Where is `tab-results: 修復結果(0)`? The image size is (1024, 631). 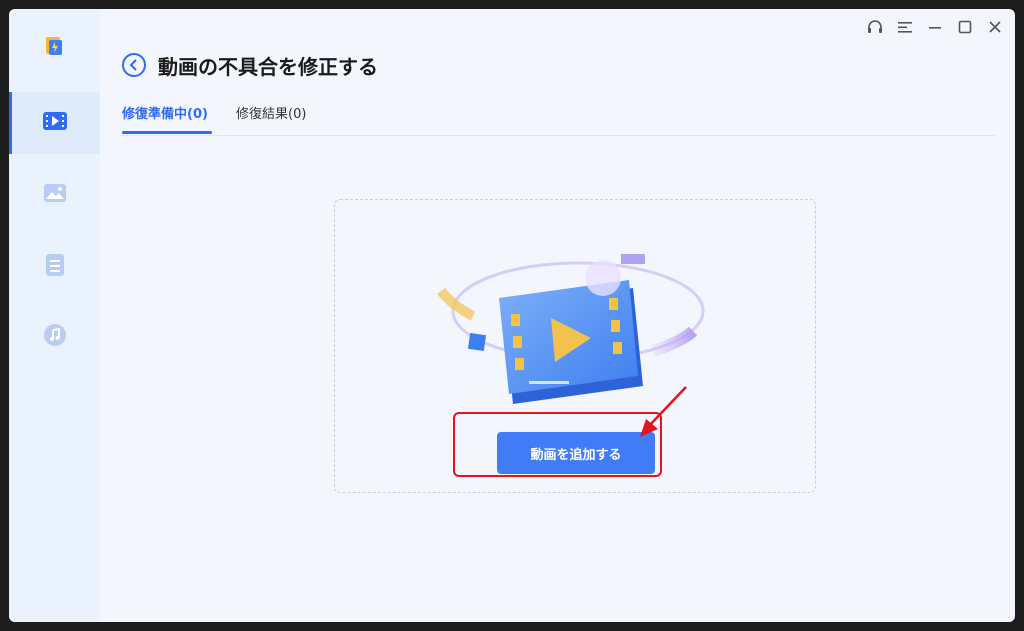 tab-results: 修復結果(0) is located at coordinates (271, 112).